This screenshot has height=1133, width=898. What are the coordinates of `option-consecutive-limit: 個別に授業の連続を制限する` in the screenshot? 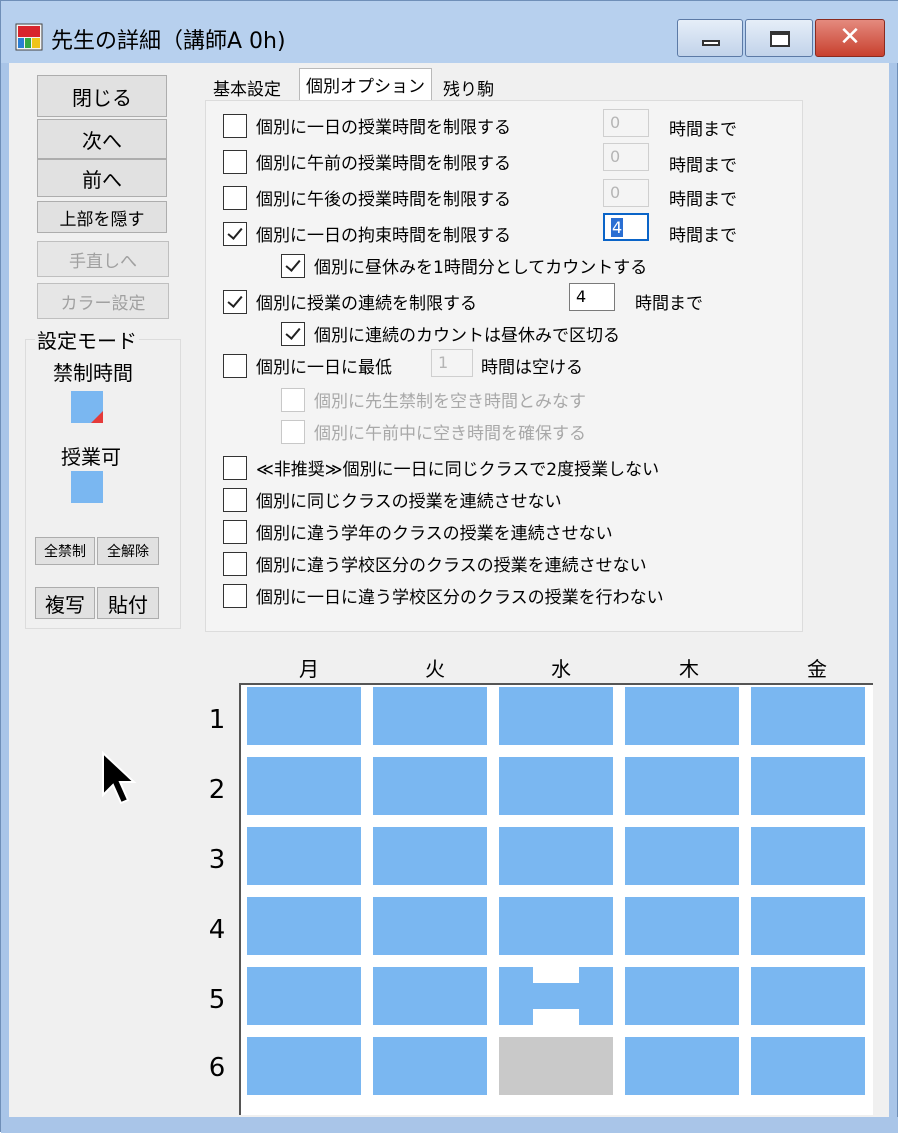 It's located at (350, 301).